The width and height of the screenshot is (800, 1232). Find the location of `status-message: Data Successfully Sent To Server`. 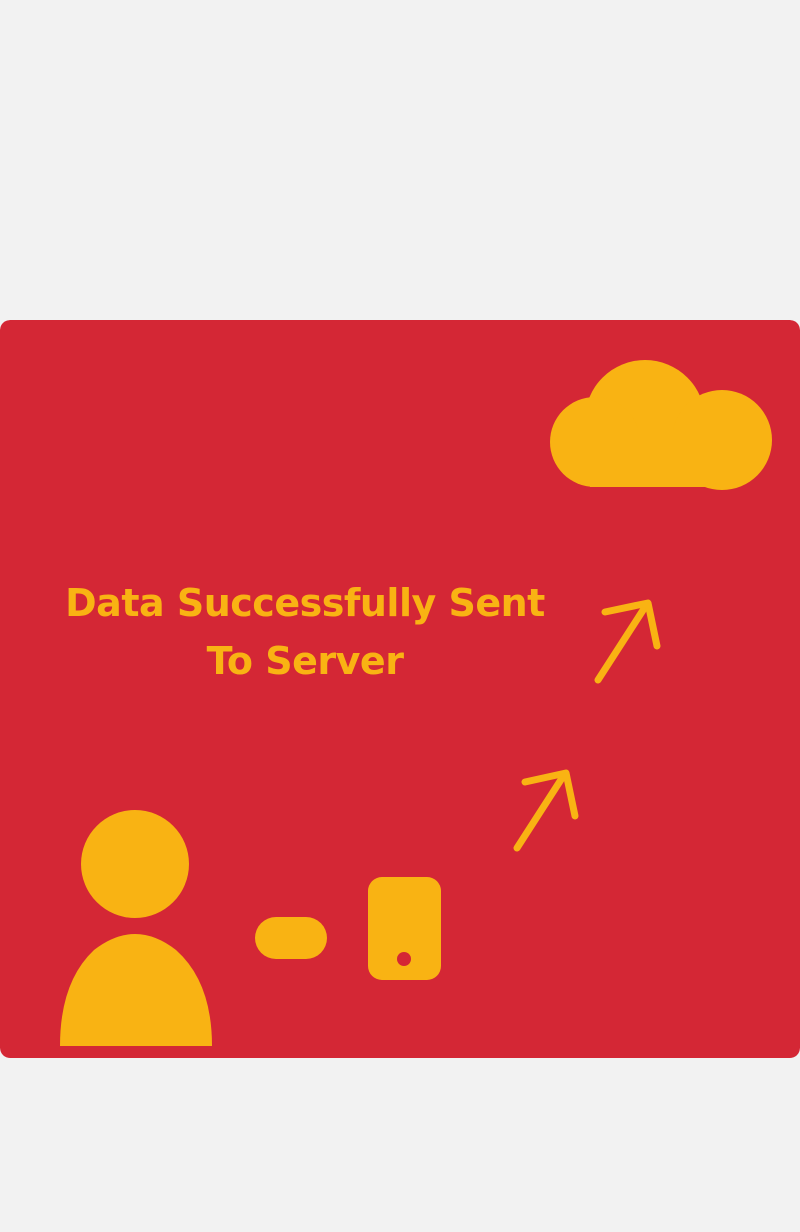

status-message: Data Successfully Sent To Server is located at coordinates (305, 632).